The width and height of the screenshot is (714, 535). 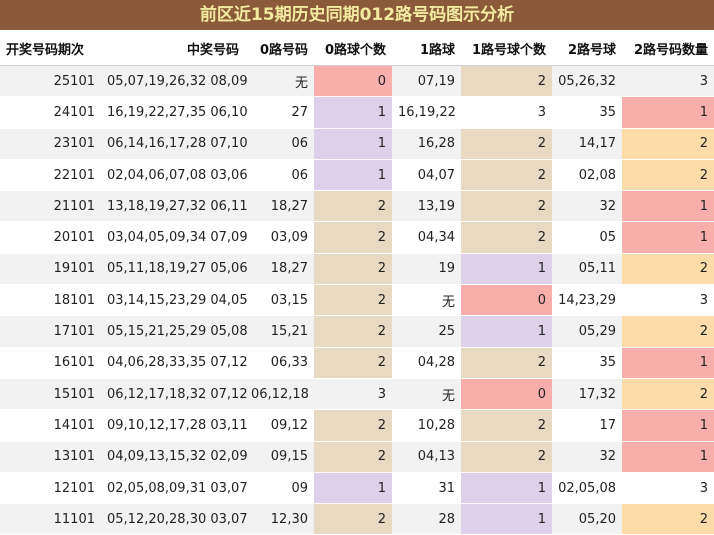 What do you see at coordinates (50, 144) in the screenshot?
I see `cell-period: 23101` at bounding box center [50, 144].